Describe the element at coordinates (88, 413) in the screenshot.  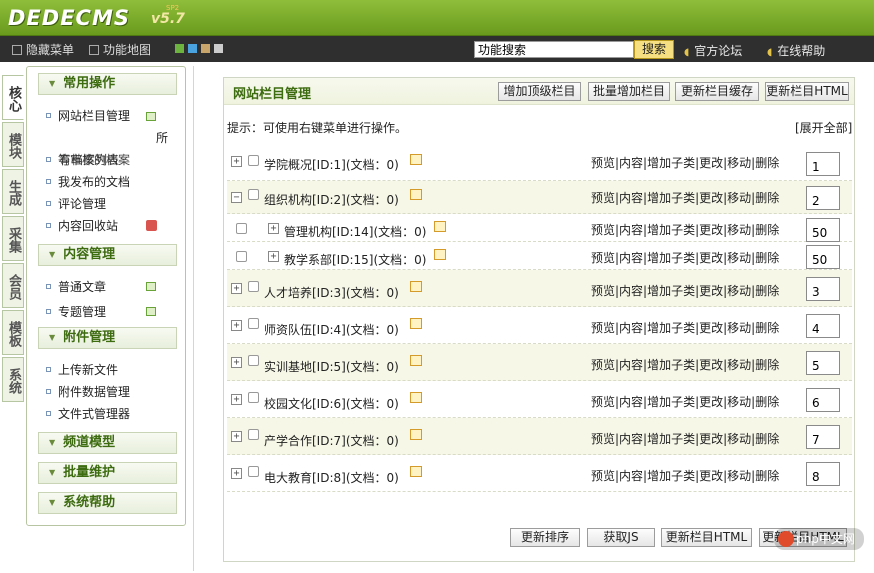
I see `sidebar-item-file-manager: 文件式管理器` at that location.